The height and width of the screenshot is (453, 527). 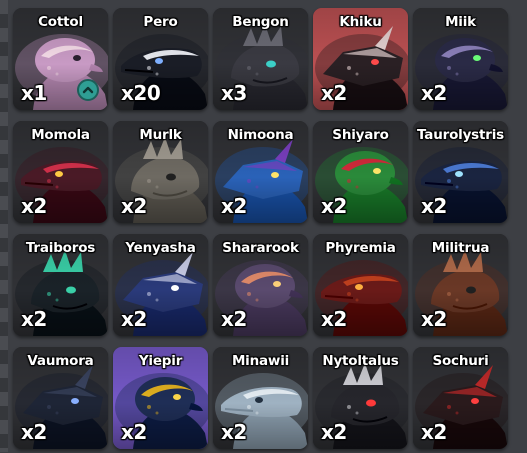 What do you see at coordinates (60, 59) in the screenshot?
I see `creature-card-cottol: Cottol x1` at bounding box center [60, 59].